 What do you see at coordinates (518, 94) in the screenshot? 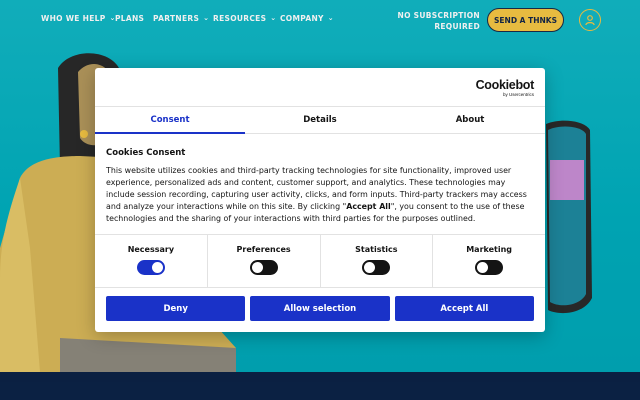
I see `brand-sub: by Usercentrics` at bounding box center [518, 94].